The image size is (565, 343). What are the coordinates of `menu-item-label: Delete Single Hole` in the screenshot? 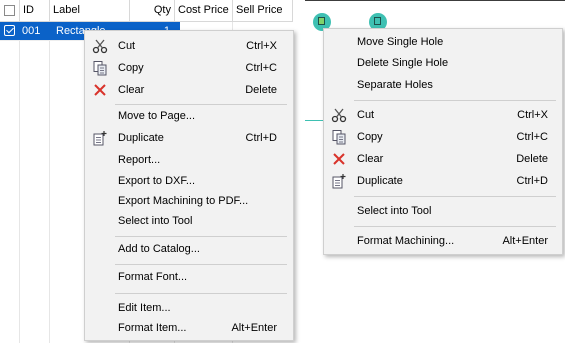 It's located at (403, 63).